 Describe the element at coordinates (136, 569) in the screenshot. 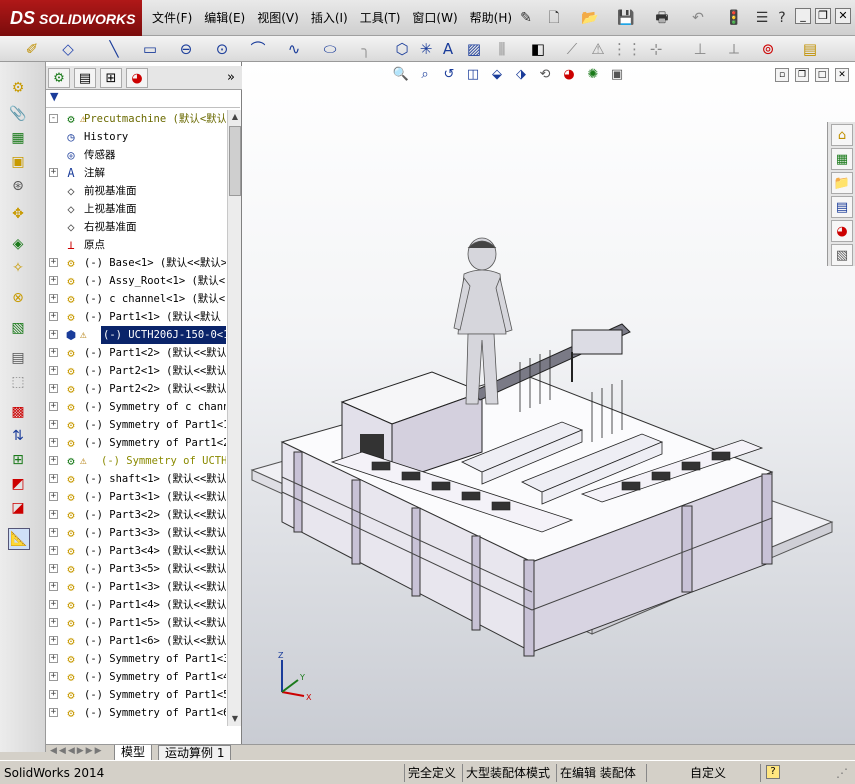

I see `tree-item: + ⚙ (-) Part3<5> (默认<<默认` at that location.